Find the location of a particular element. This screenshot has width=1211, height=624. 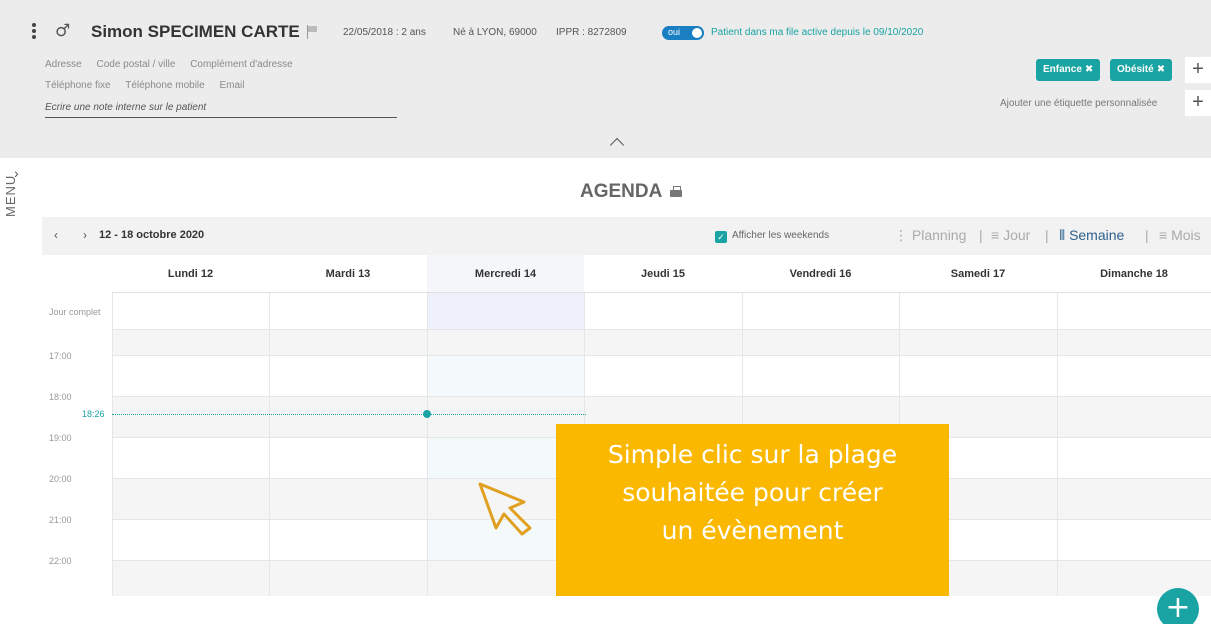

view-jour: ≡ Jour is located at coordinates (1010, 235).